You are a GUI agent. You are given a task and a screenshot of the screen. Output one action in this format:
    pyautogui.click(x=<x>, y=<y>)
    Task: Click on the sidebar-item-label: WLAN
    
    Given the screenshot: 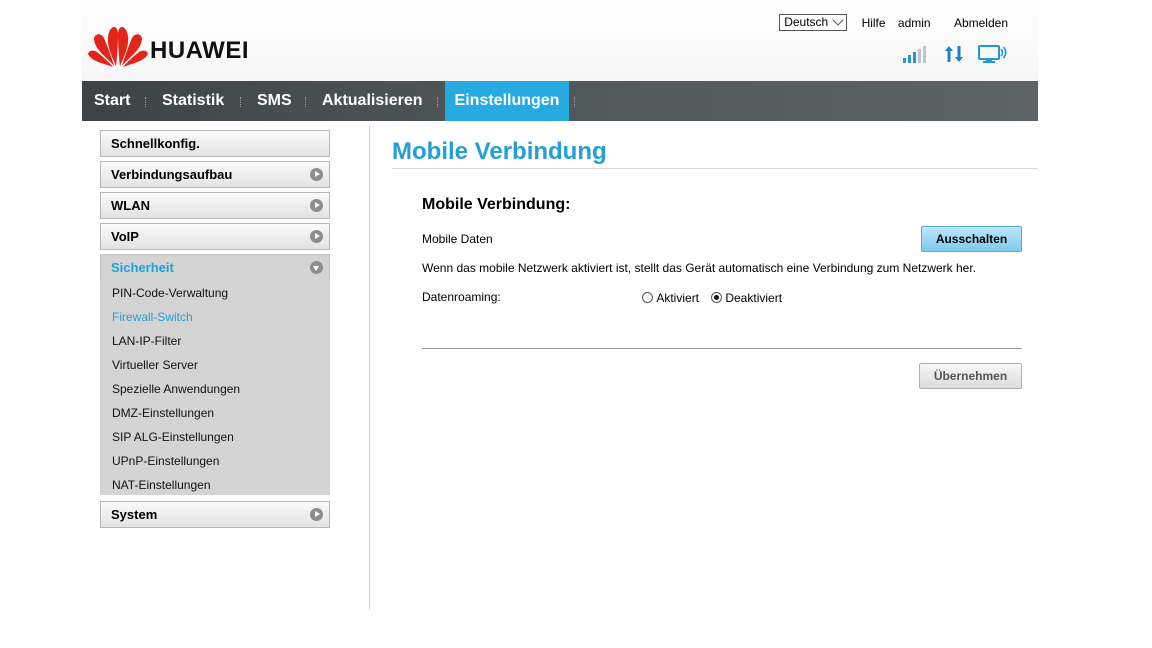 What is the action you would take?
    pyautogui.click(x=130, y=205)
    